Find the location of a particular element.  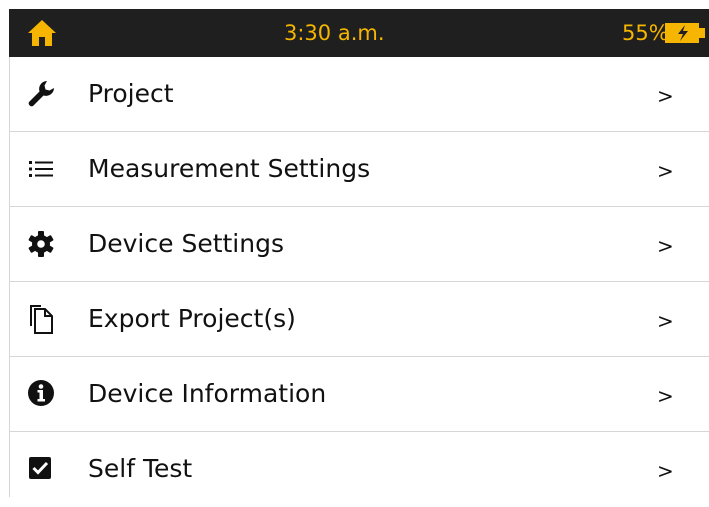

menu-item-label: Device Settings is located at coordinates (186, 243).